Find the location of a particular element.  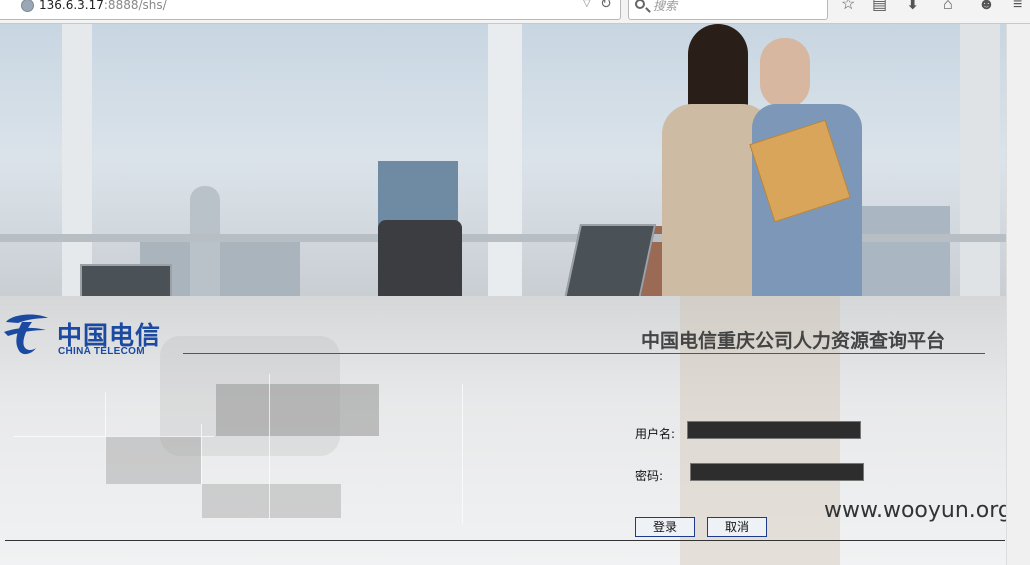

search-icon is located at coordinates (640, 4).